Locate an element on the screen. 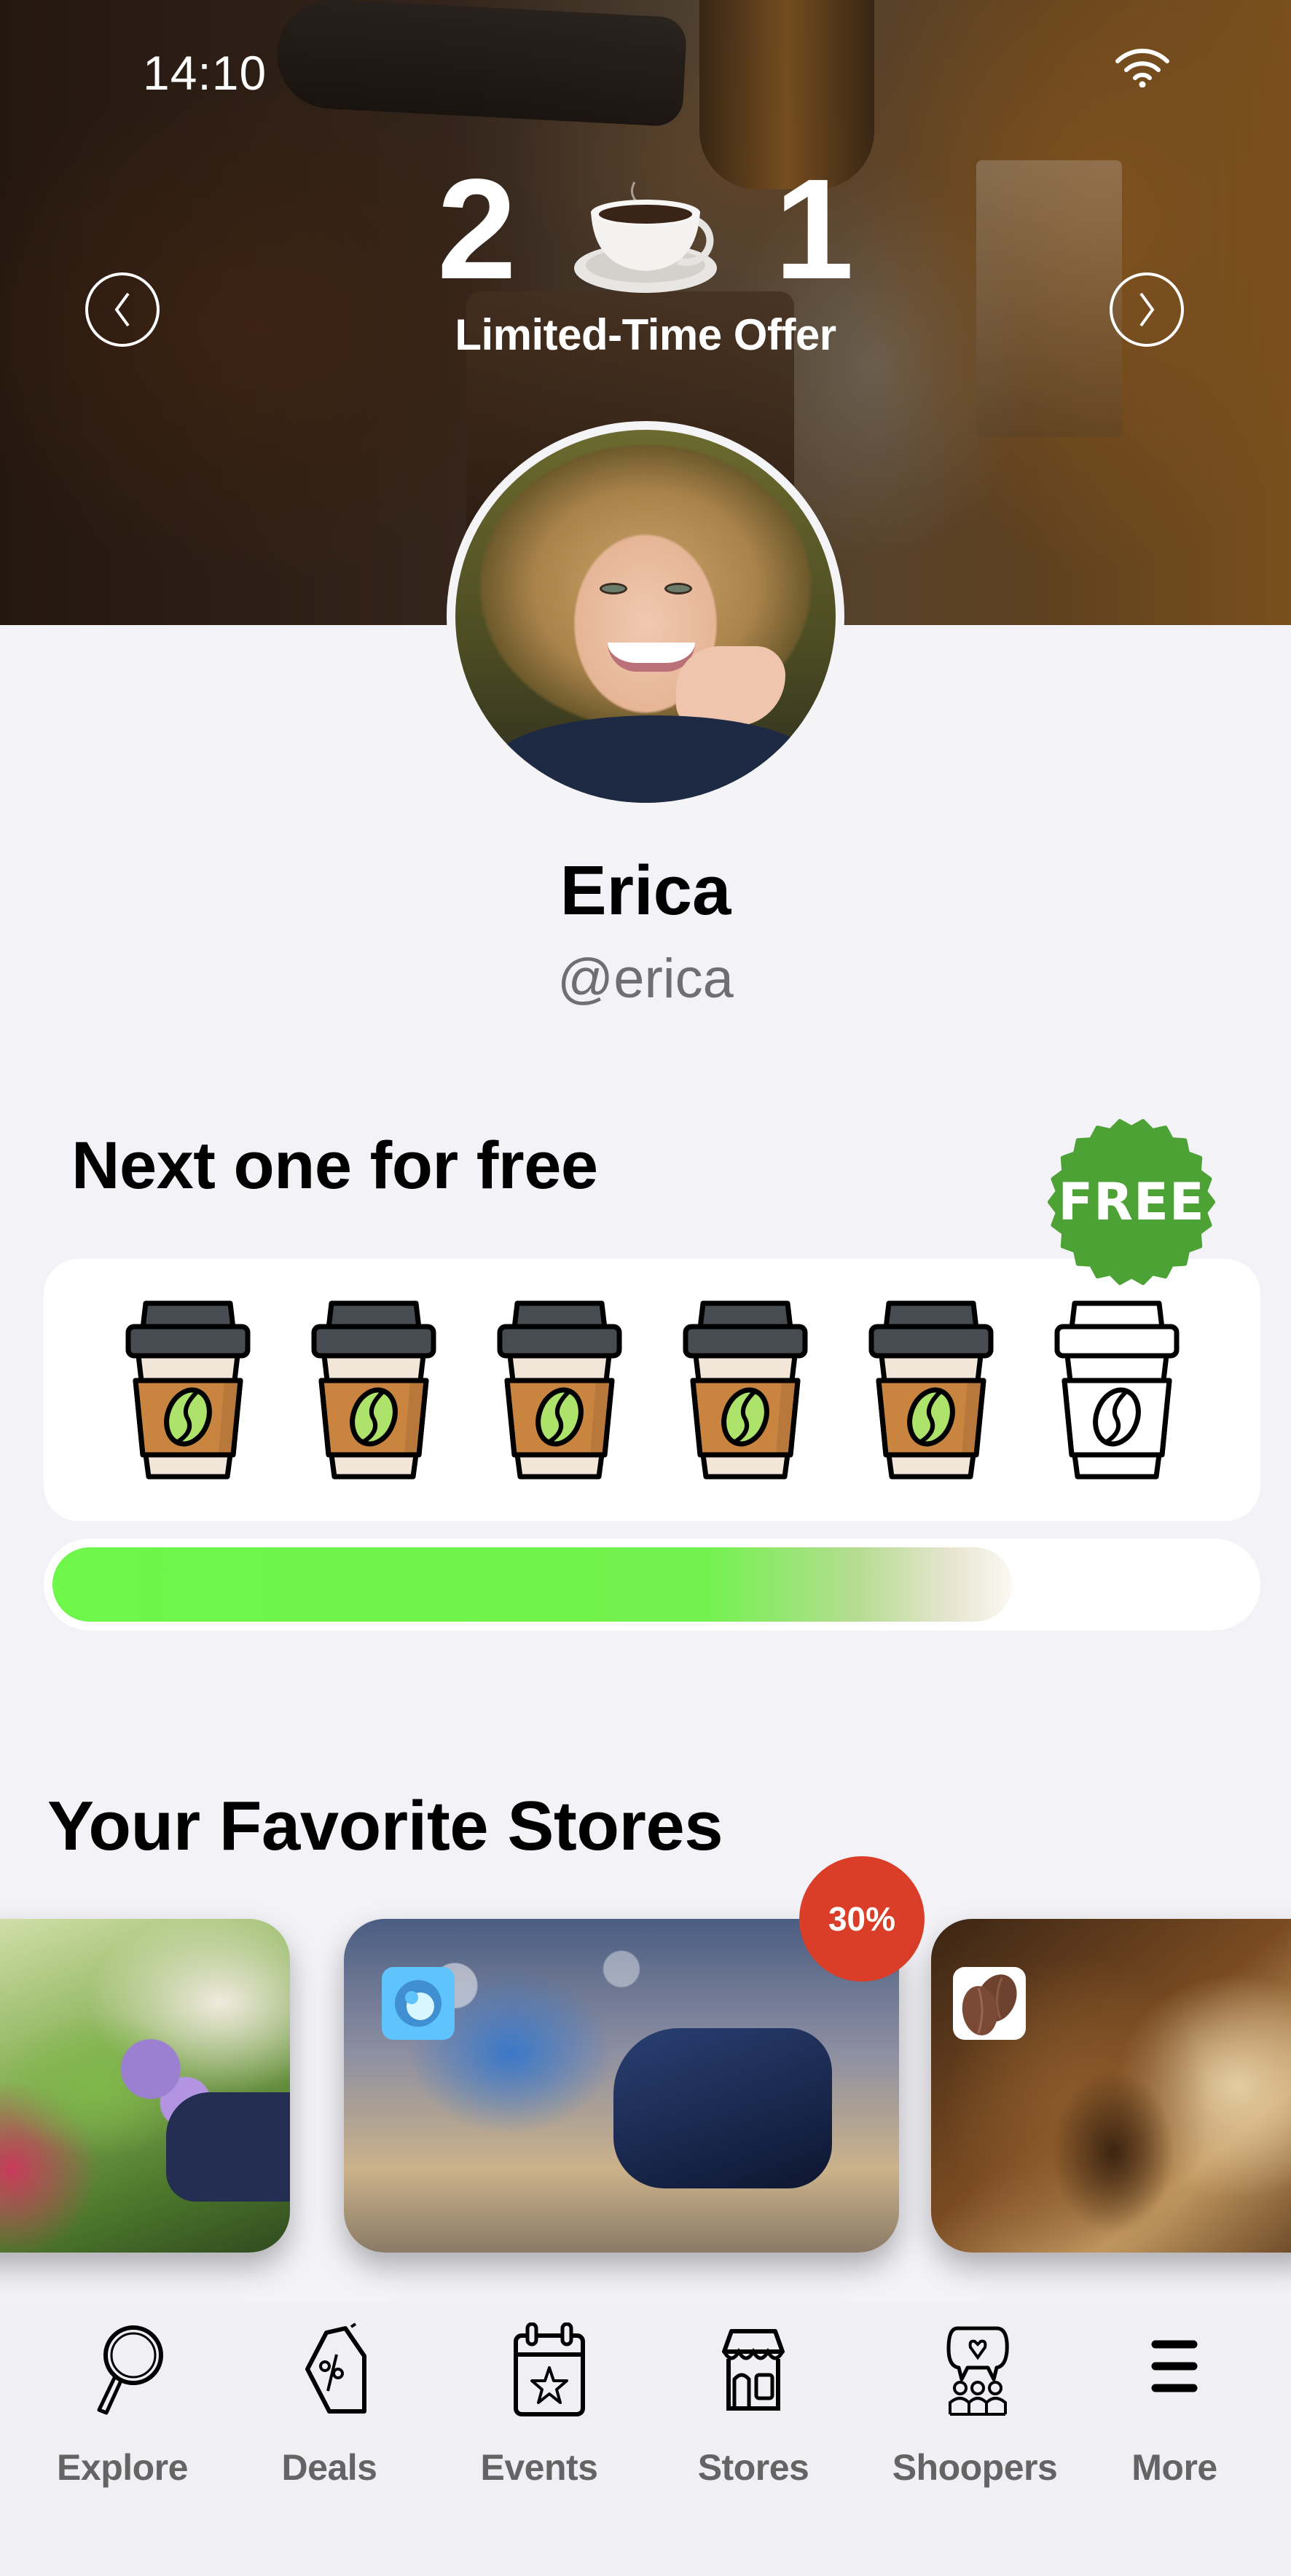  tab-more: More is located at coordinates (1174, 2406).